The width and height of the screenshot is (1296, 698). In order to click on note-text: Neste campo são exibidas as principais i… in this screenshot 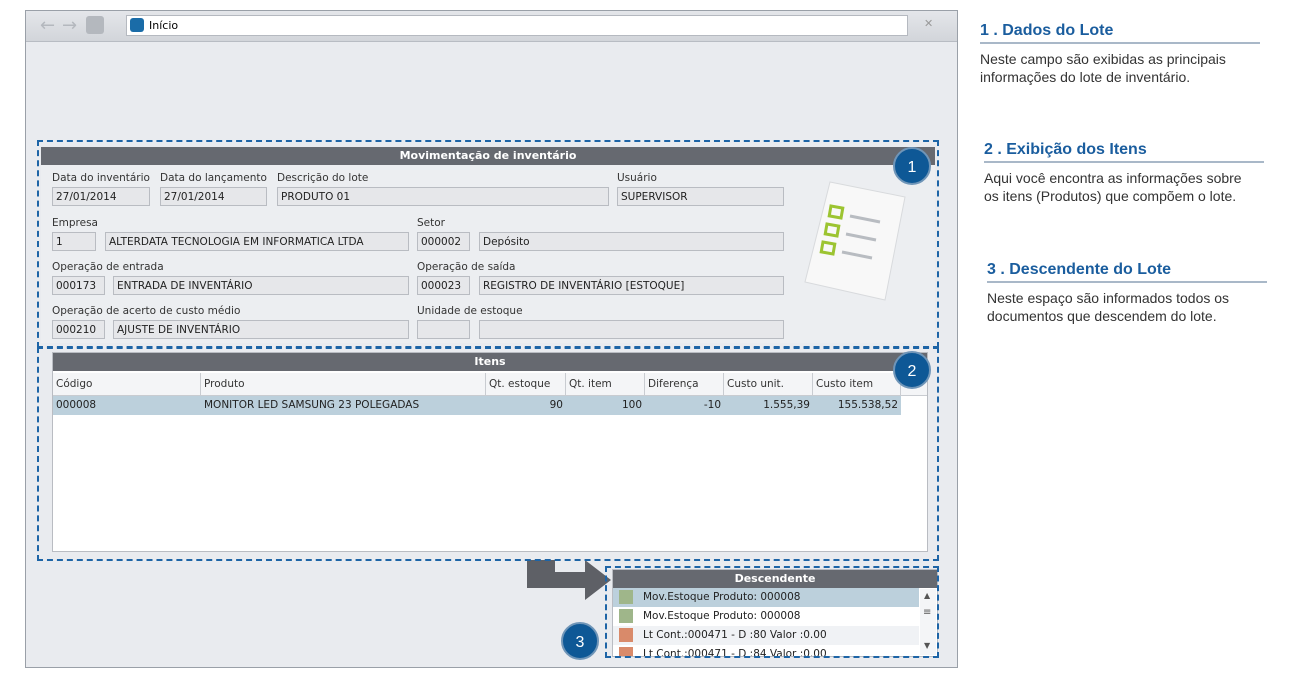, I will do `click(1103, 68)`.